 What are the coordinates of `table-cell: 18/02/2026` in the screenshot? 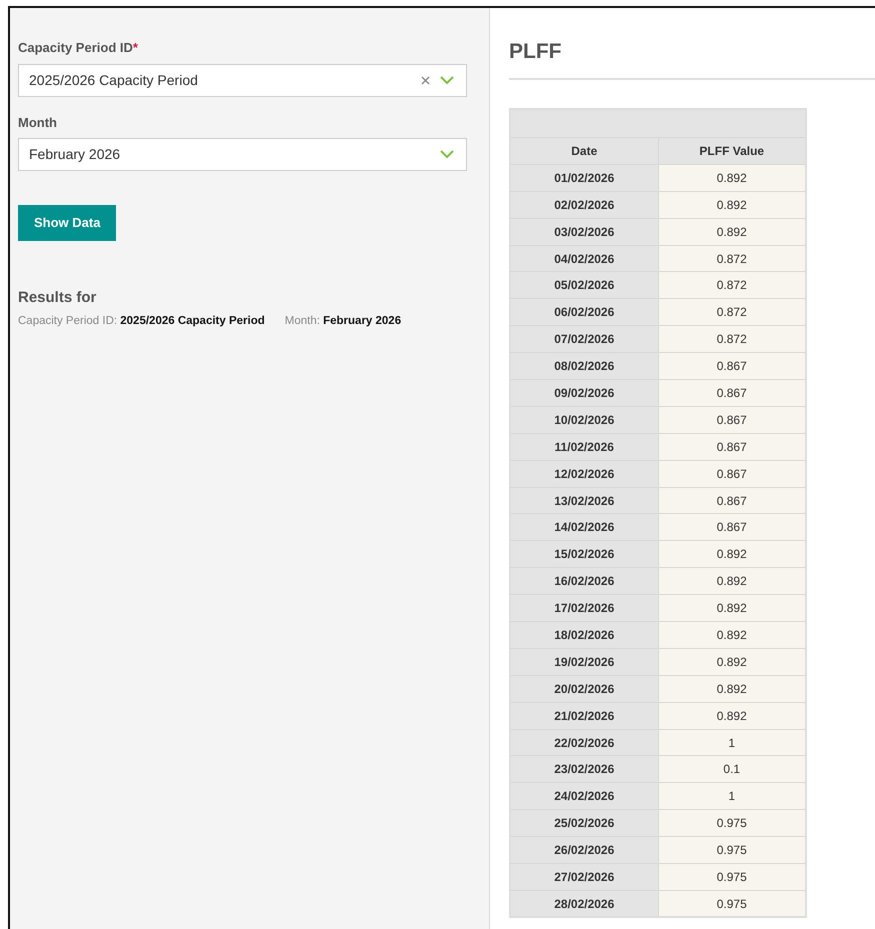 It's located at (584, 635).